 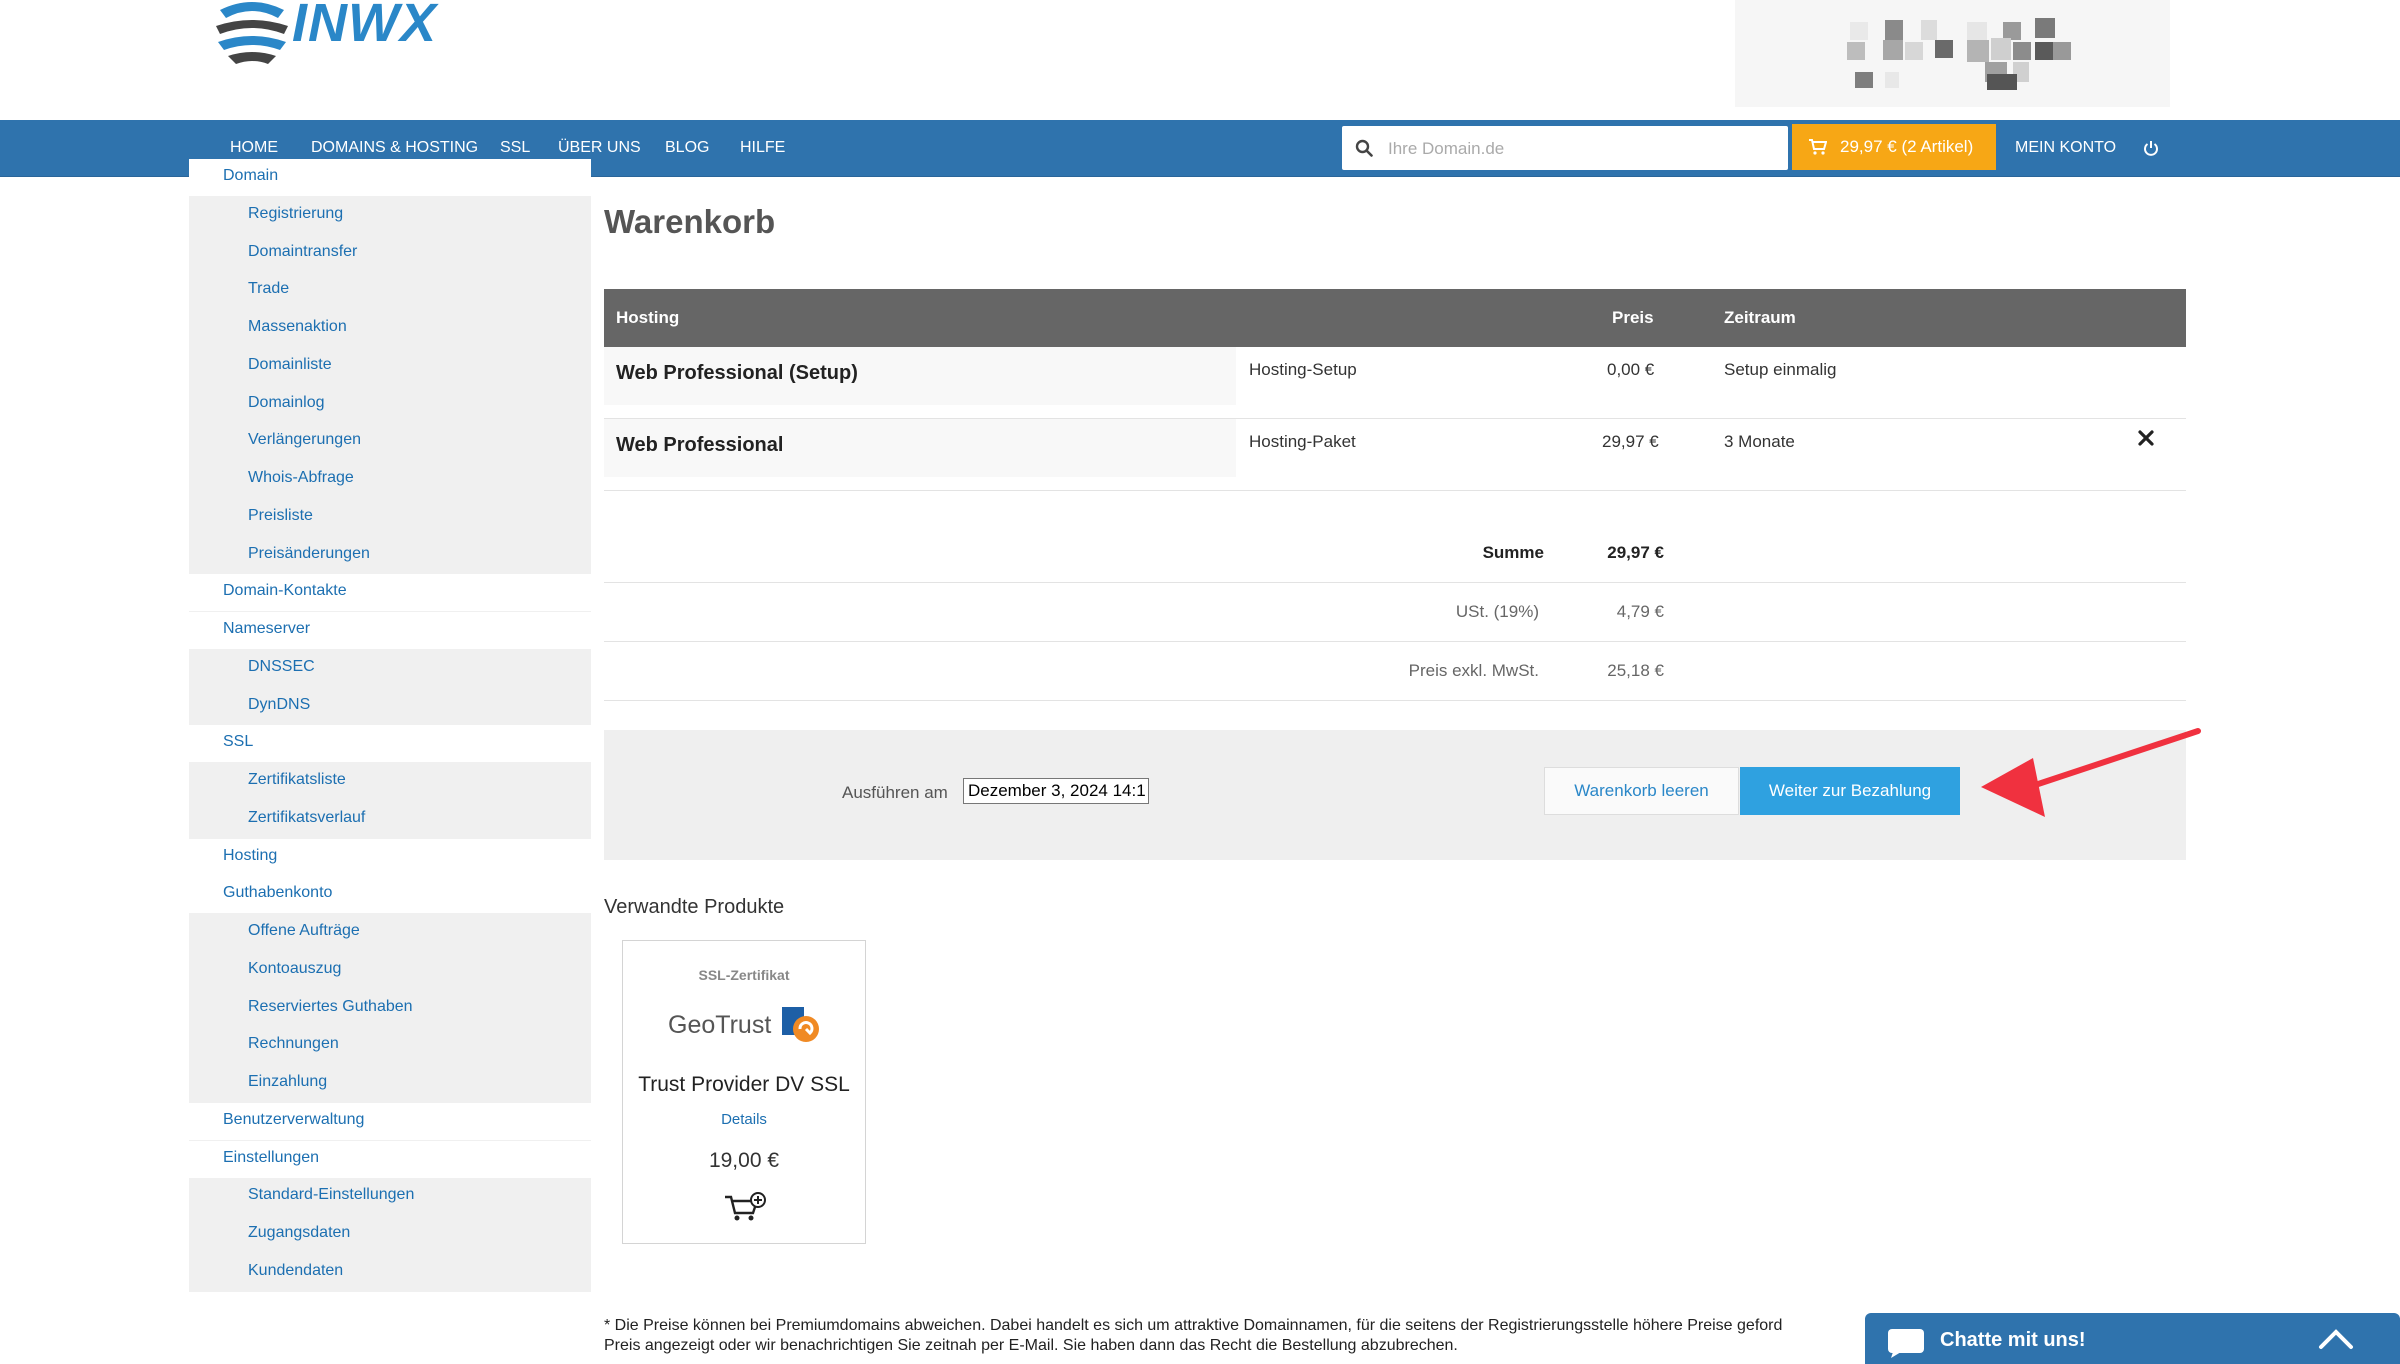 What do you see at coordinates (286, 402) in the screenshot?
I see `sidebar-item-label: Domainlog` at bounding box center [286, 402].